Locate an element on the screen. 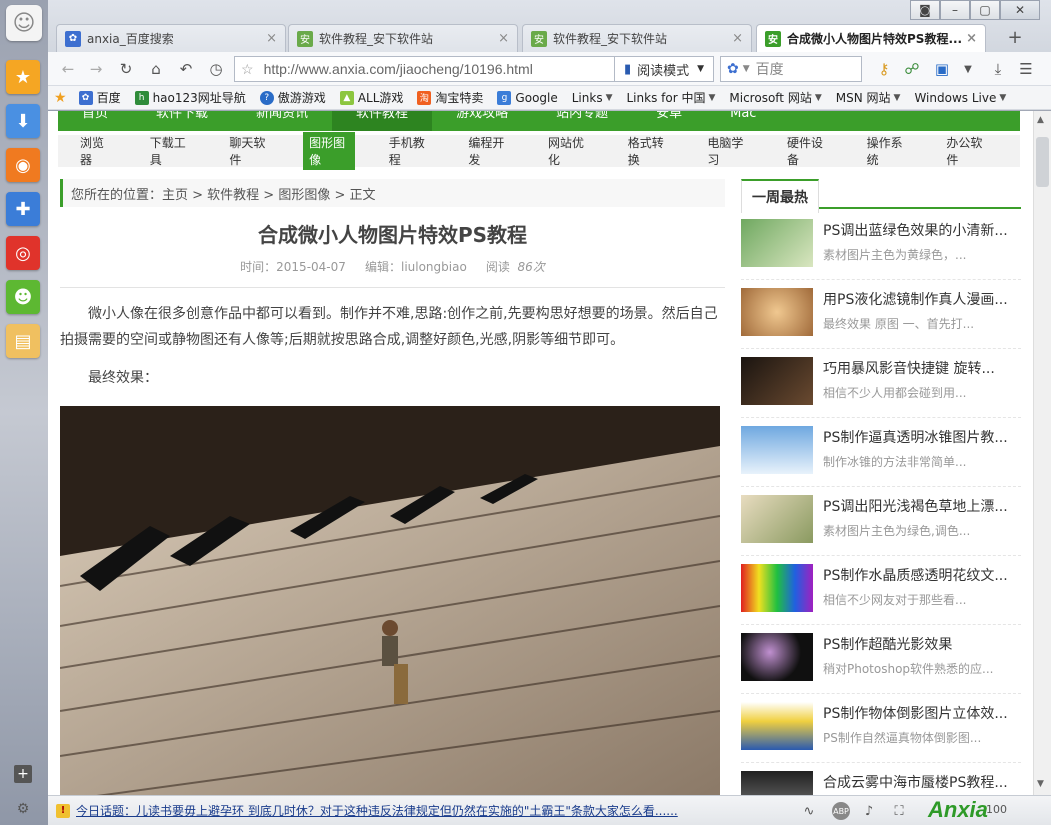 This screenshot has height=825, width=1051. undo-icon: ↶ is located at coordinates (186, 69).